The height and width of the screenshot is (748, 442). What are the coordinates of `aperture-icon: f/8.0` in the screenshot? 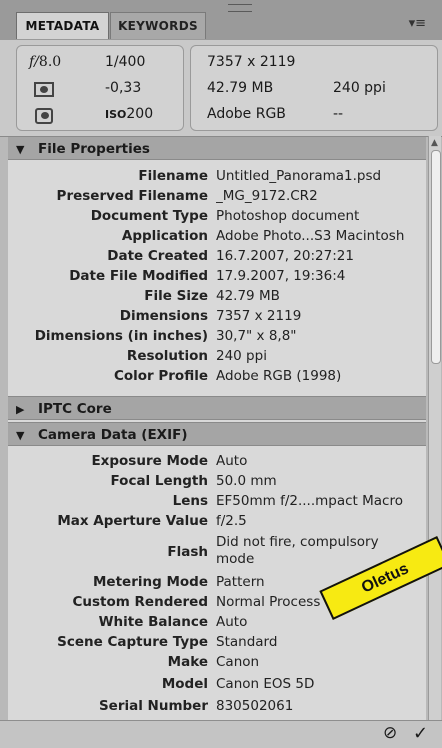 It's located at (45, 62).